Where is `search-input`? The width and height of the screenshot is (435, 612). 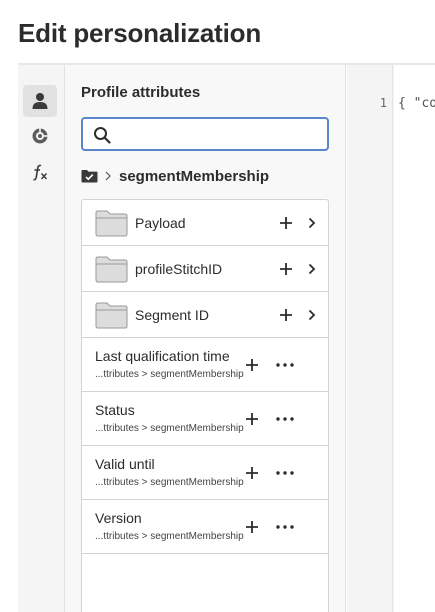
search-input is located at coordinates (219, 134).